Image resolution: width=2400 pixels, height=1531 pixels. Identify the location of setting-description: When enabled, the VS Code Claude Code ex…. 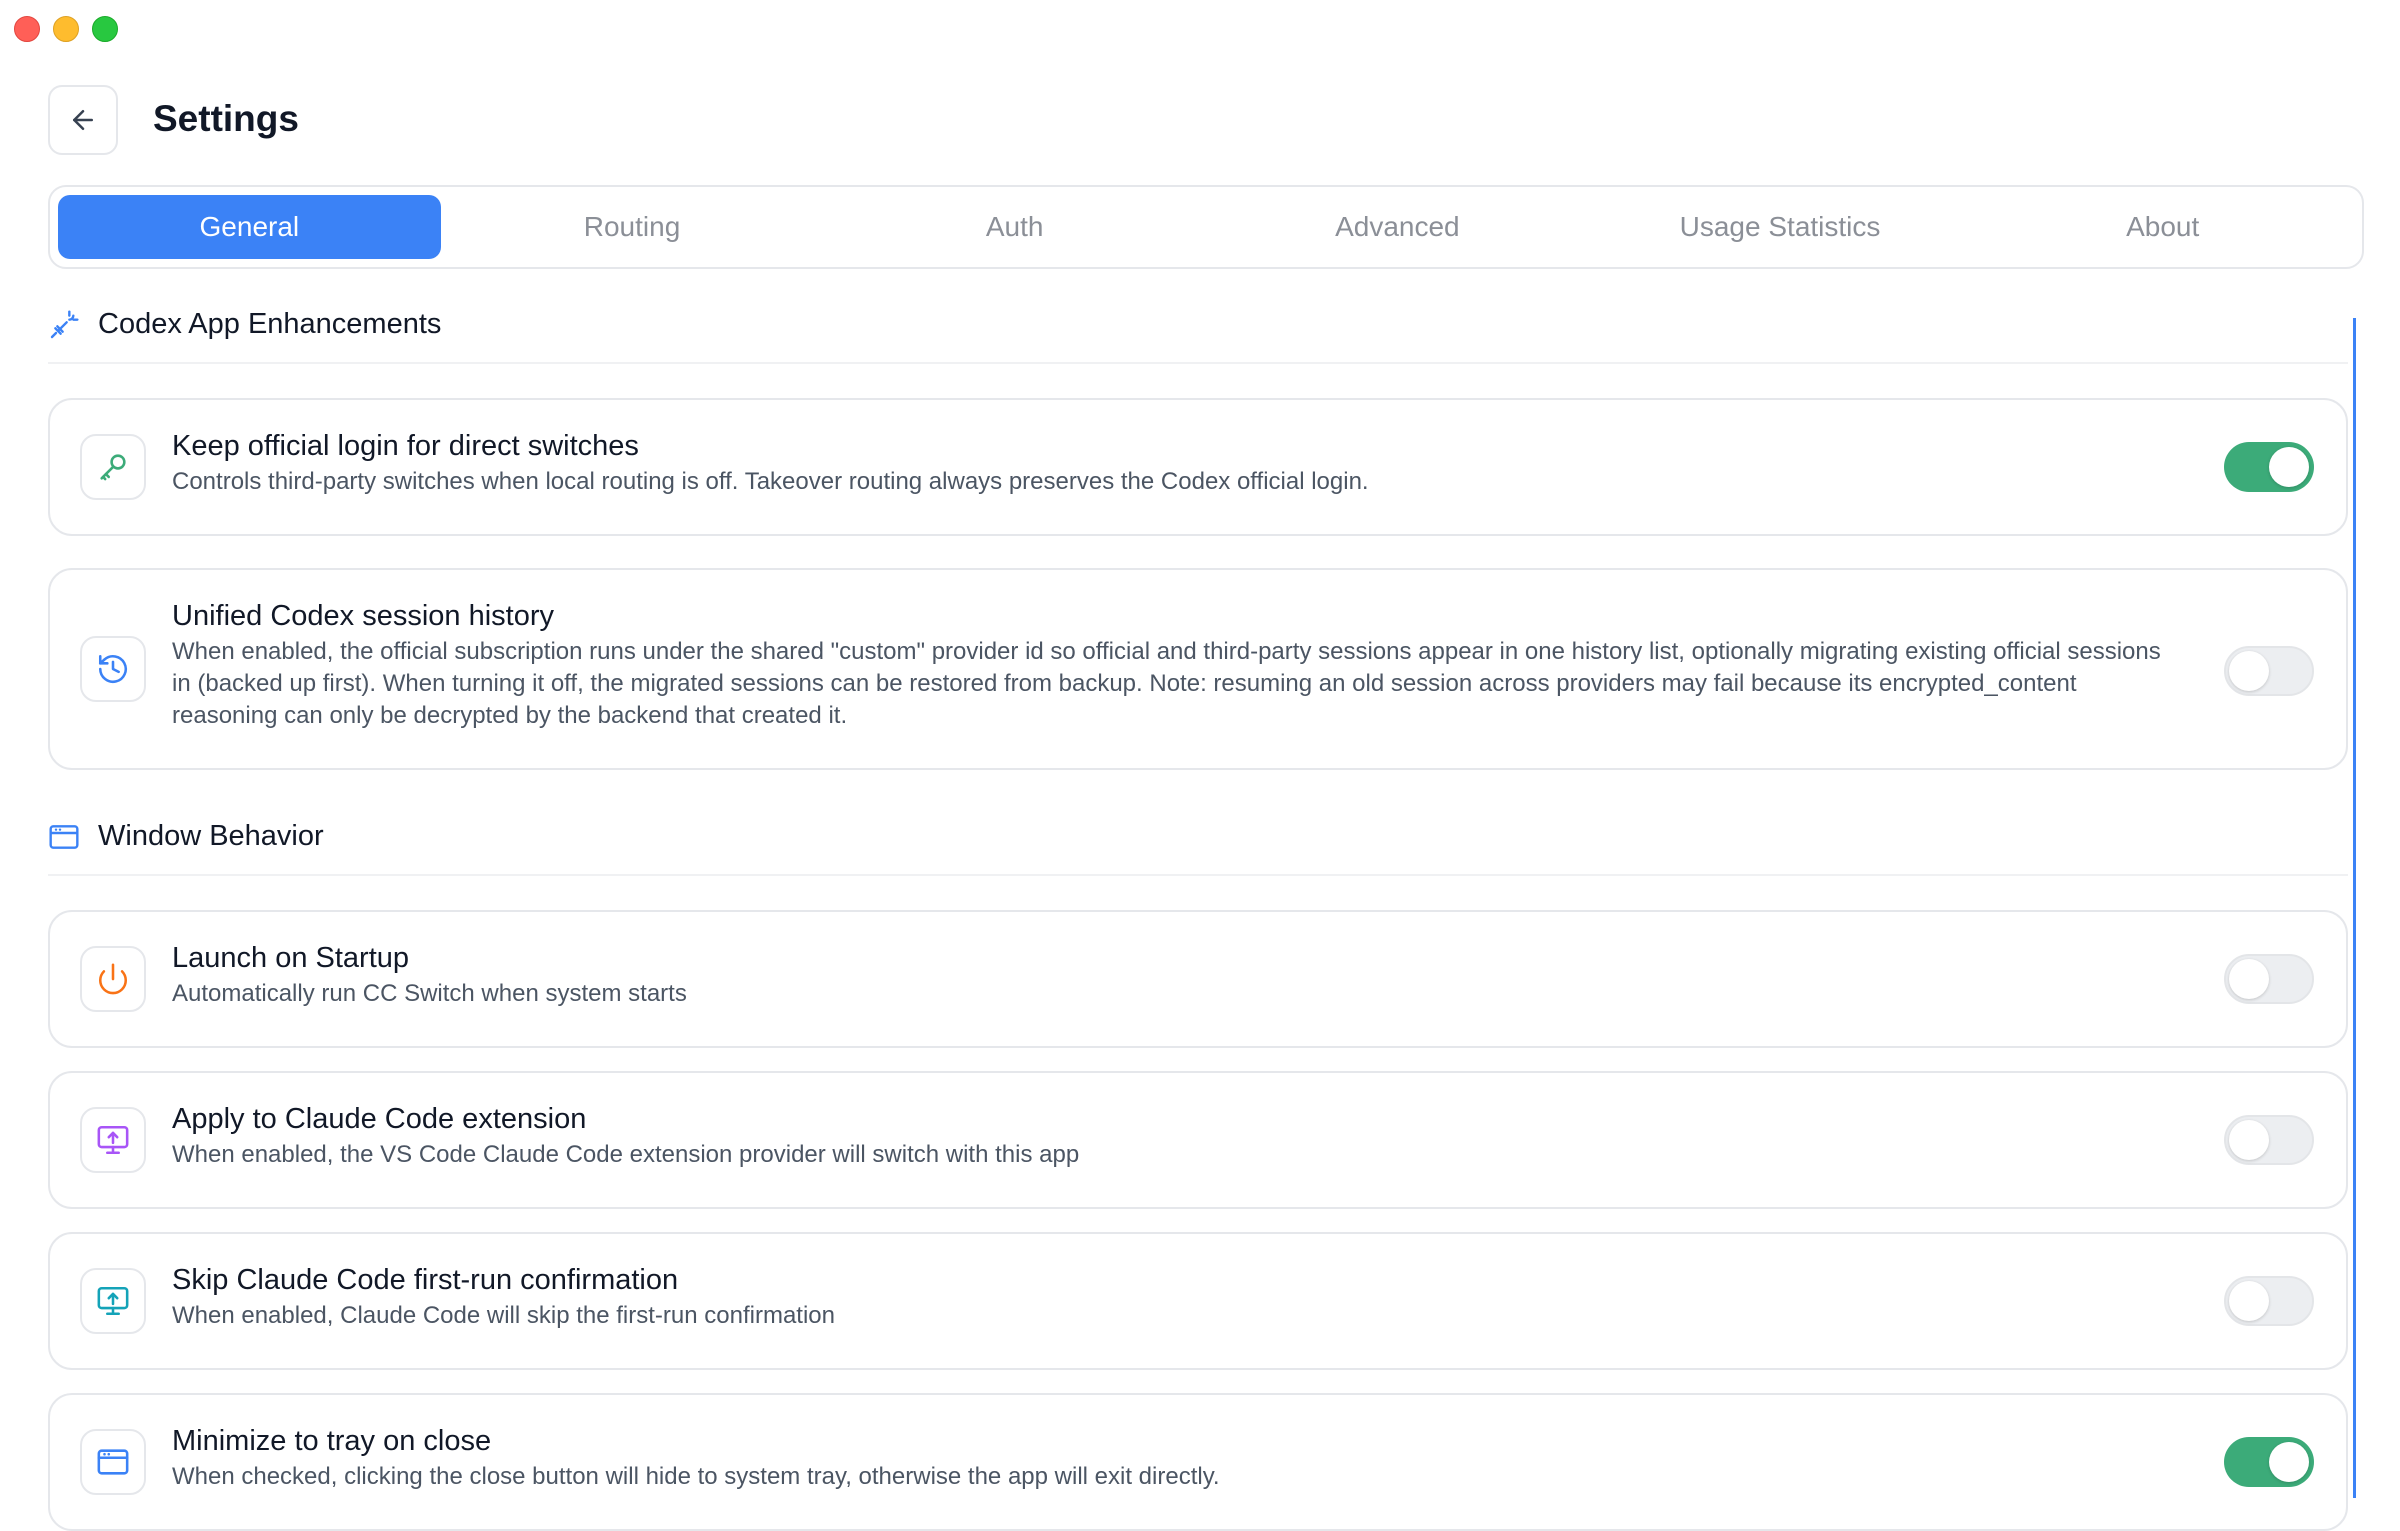
(626, 1154).